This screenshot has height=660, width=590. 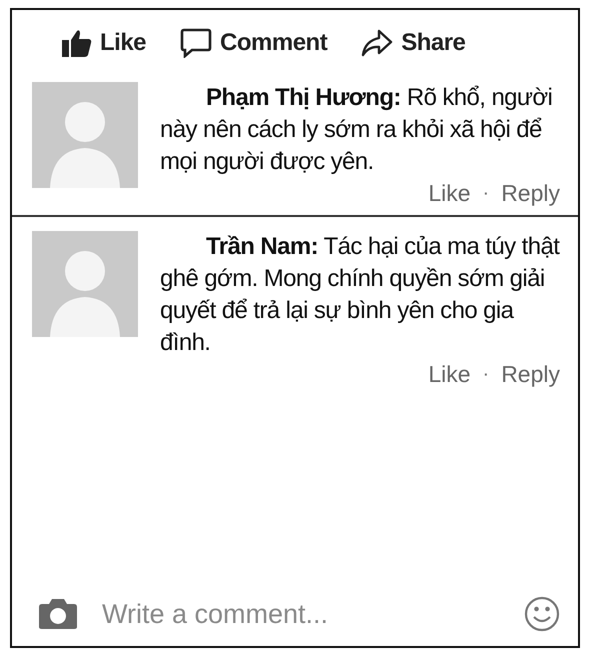 What do you see at coordinates (413, 43) in the screenshot?
I see `share-button: Share` at bounding box center [413, 43].